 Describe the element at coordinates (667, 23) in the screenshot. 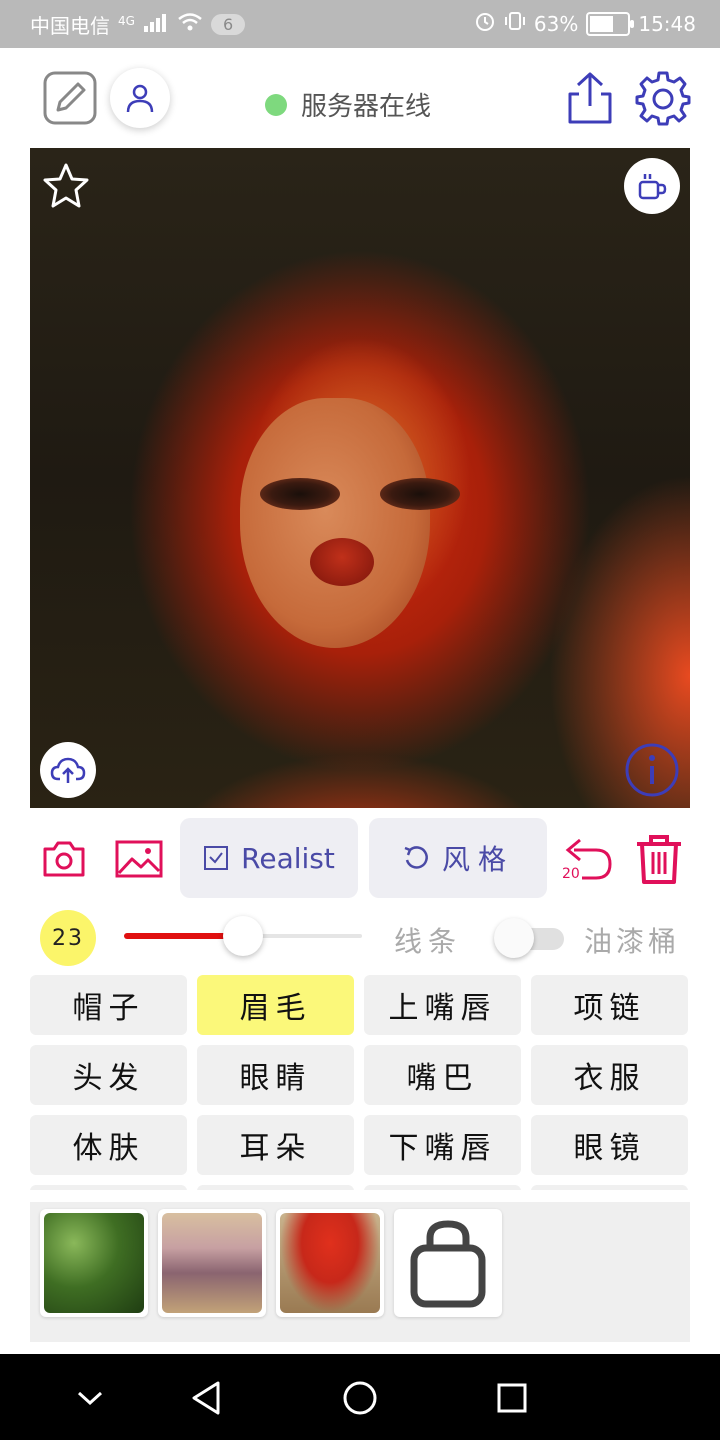

I see `clock: 15:48` at that location.